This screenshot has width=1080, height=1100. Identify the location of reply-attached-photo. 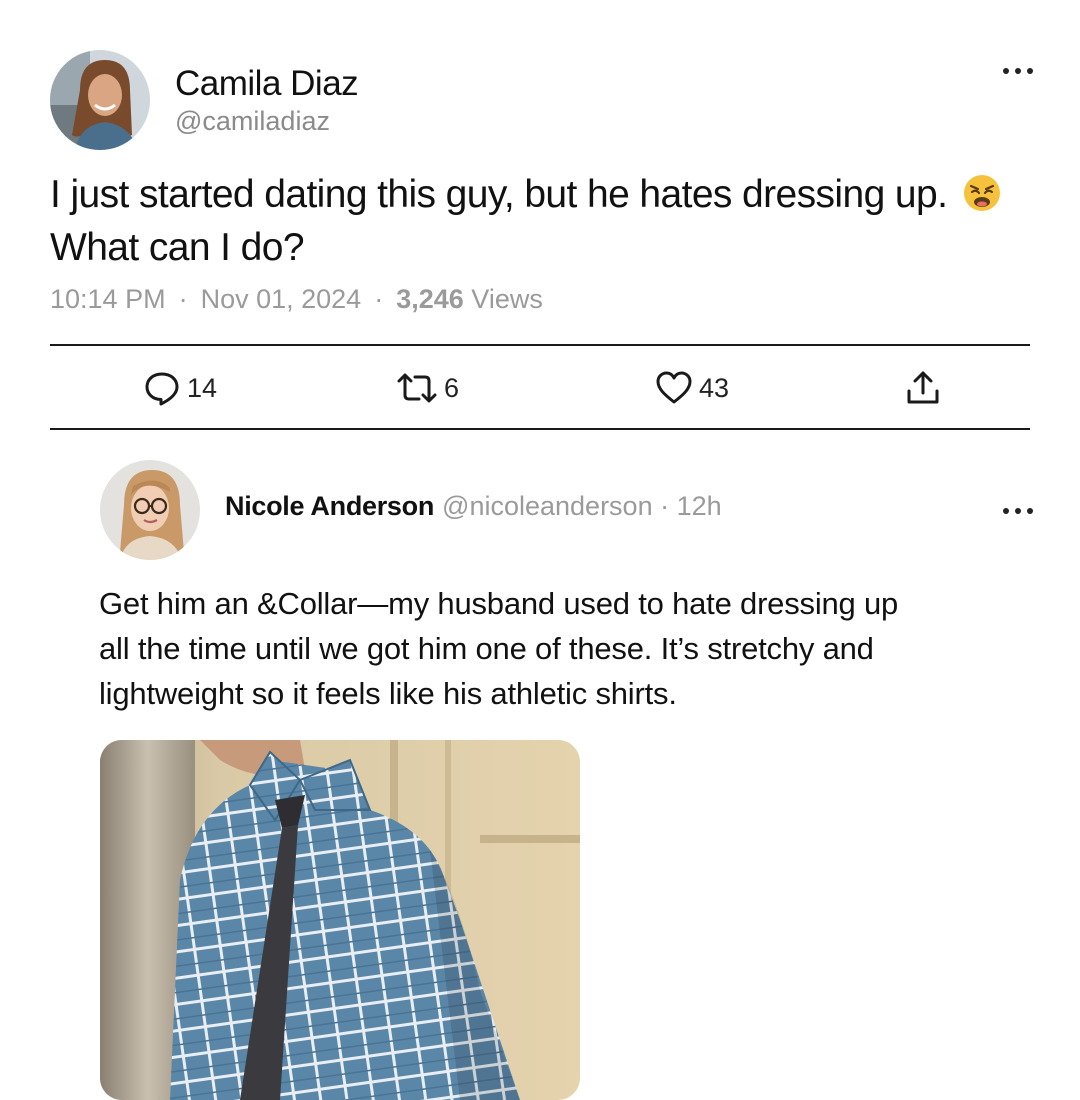
(340, 920).